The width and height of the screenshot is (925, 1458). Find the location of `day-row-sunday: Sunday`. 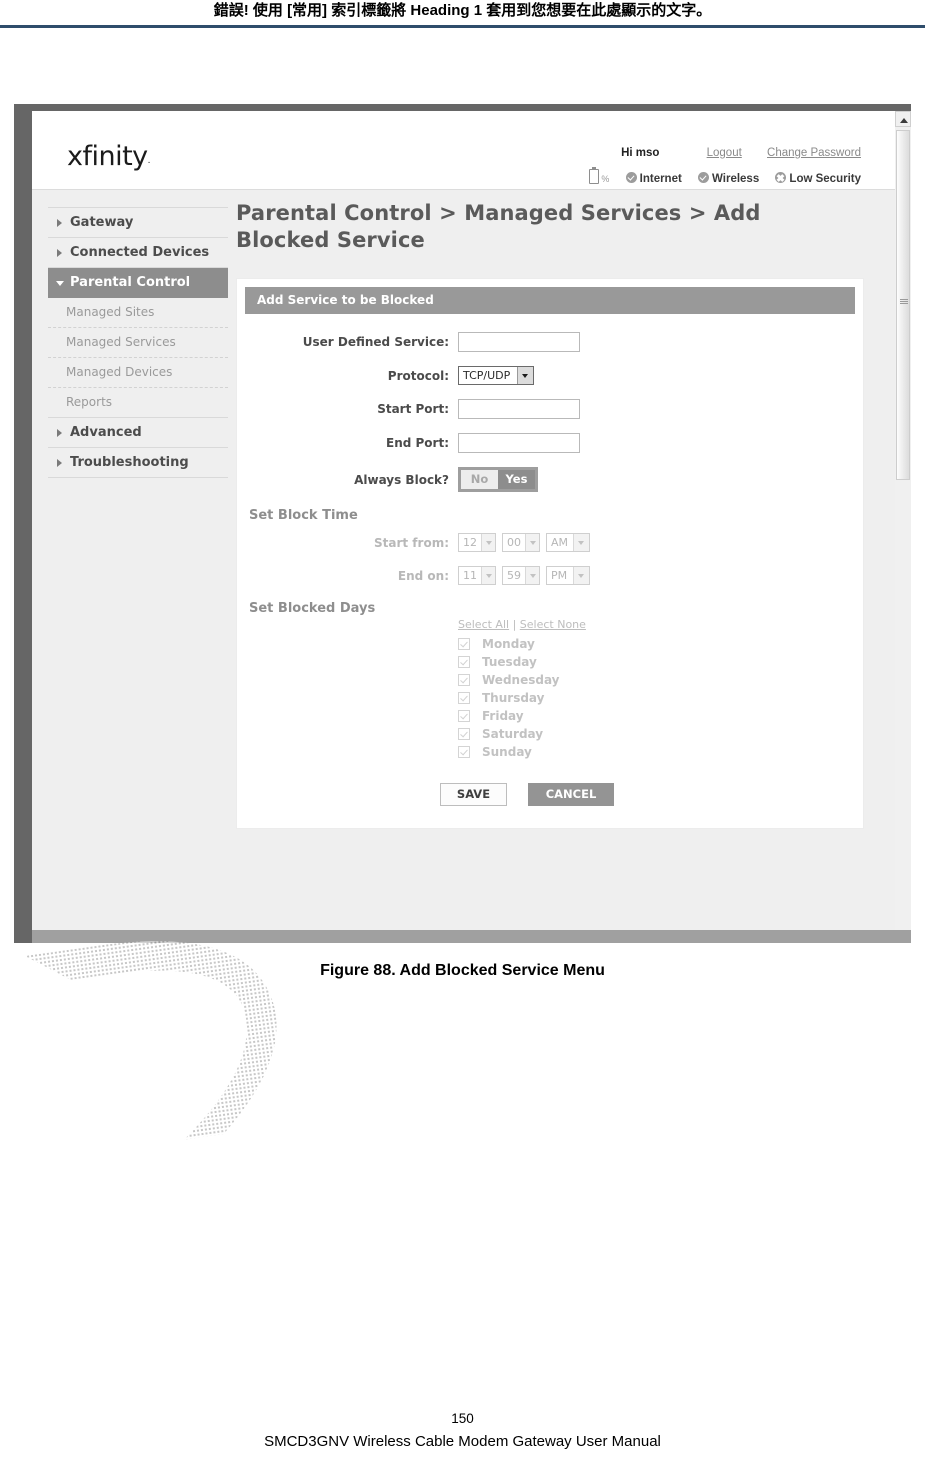

day-row-sunday: Sunday is located at coordinates (660, 752).